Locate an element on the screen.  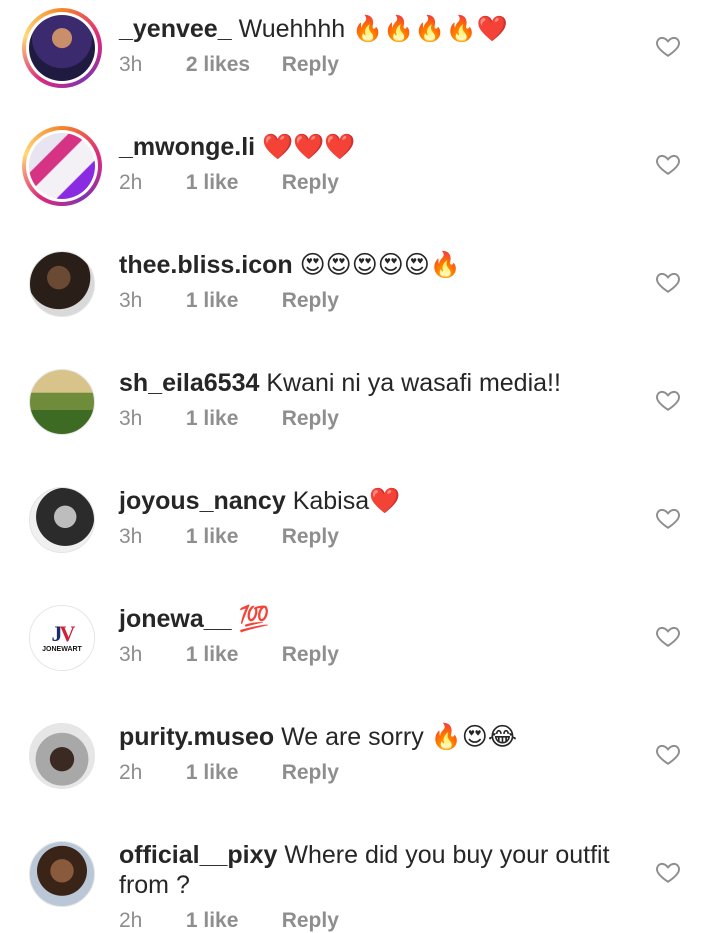
comment-text: joyous_nancy Kabisa❤️ is located at coordinates (379, 501).